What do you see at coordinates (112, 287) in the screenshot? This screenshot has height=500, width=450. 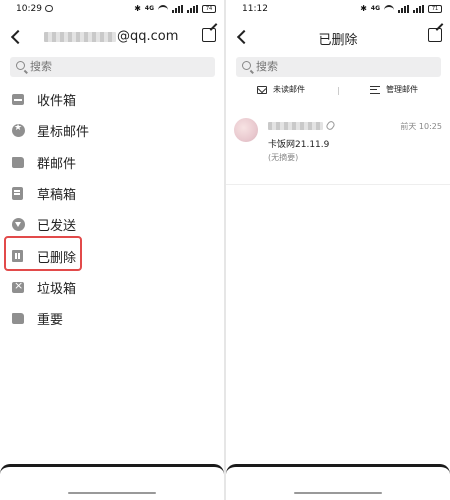 I see `folder-junk: 垃圾箱` at bounding box center [112, 287].